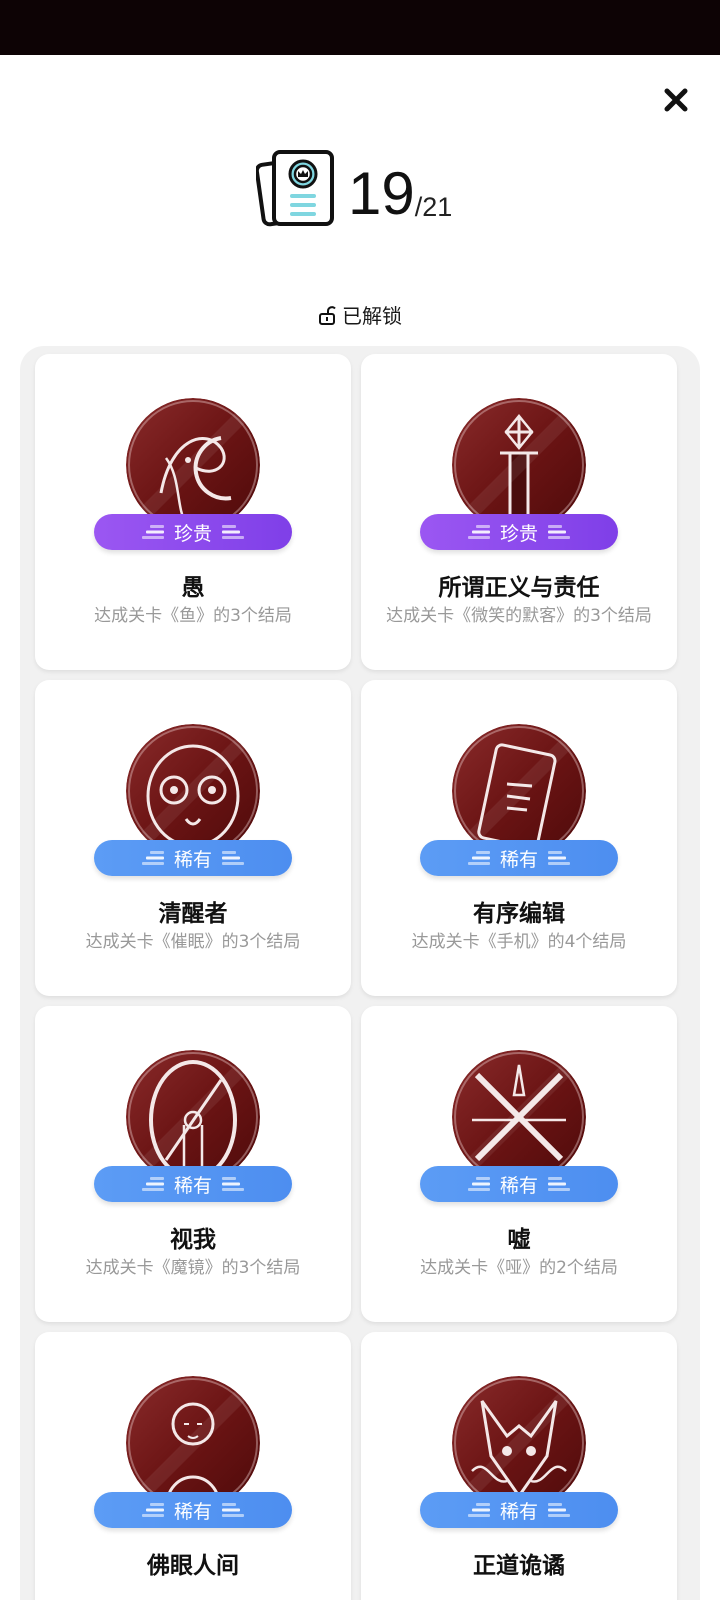  I want to click on achievement-description: 达成关卡《催眠》的3个结局, so click(193, 942).